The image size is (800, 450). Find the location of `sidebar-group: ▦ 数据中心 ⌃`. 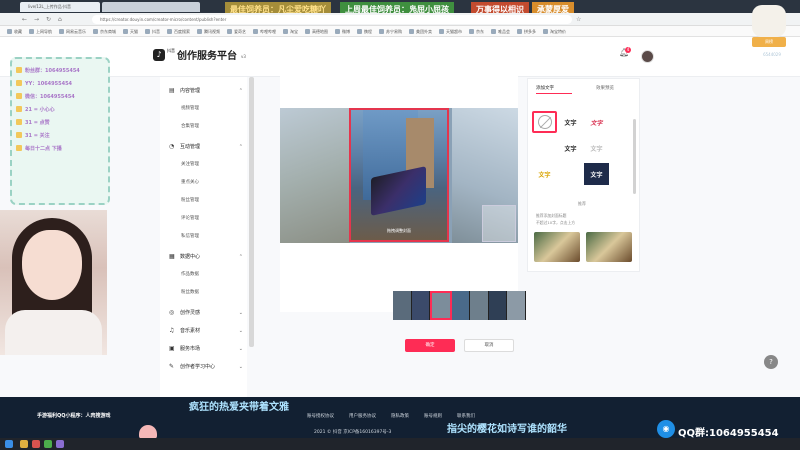

sidebar-group: ▦ 数据中心 ⌃ is located at coordinates (206, 256).